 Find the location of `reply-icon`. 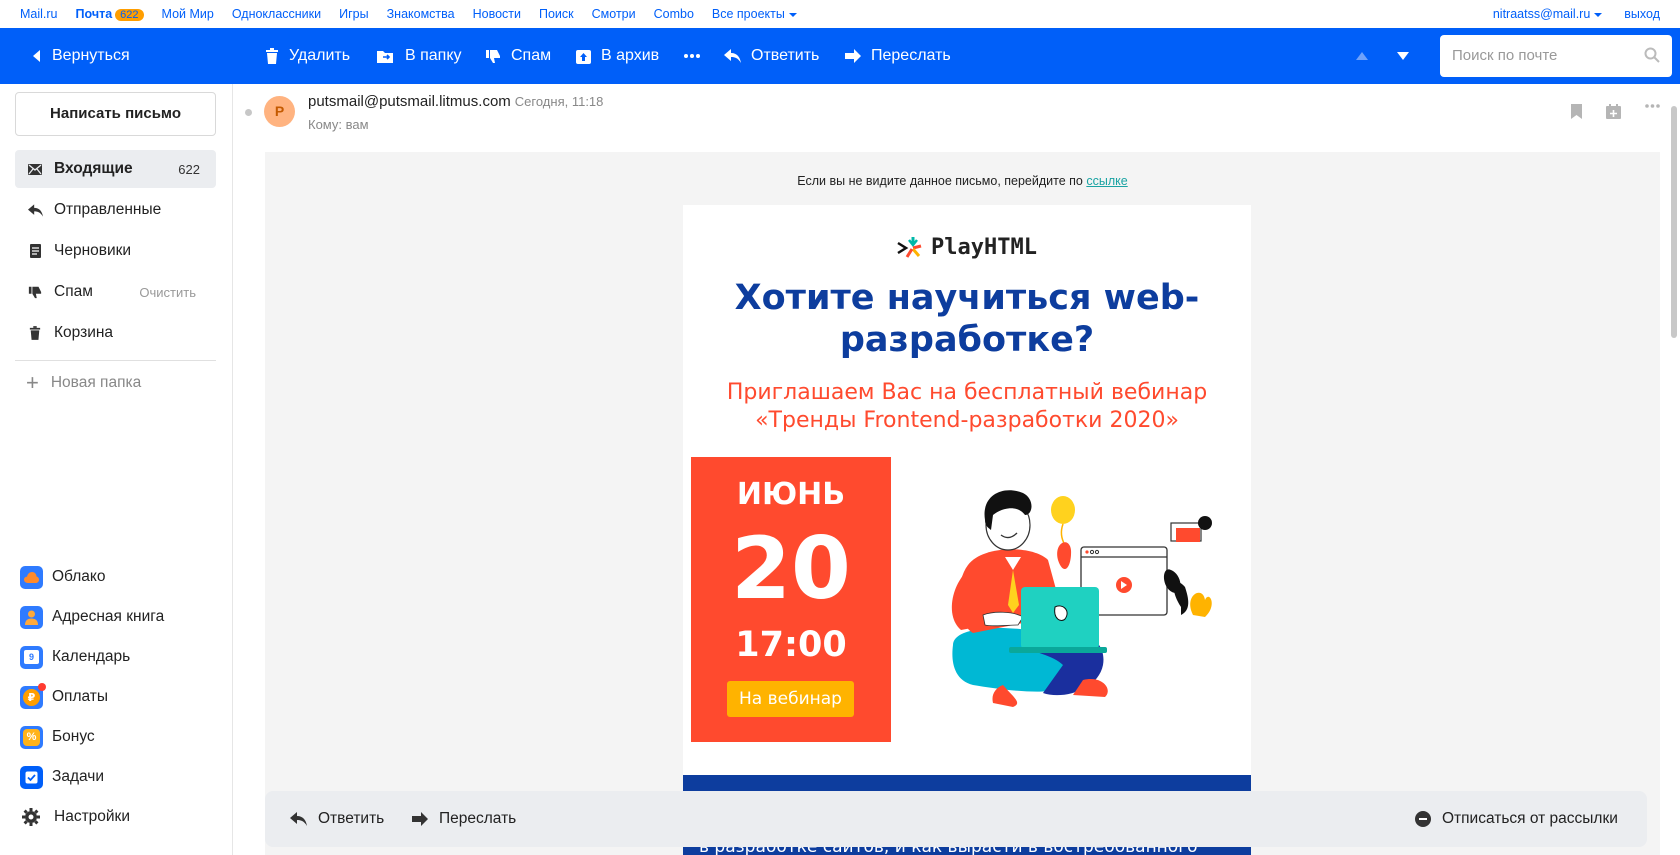

reply-icon is located at coordinates (298, 819).